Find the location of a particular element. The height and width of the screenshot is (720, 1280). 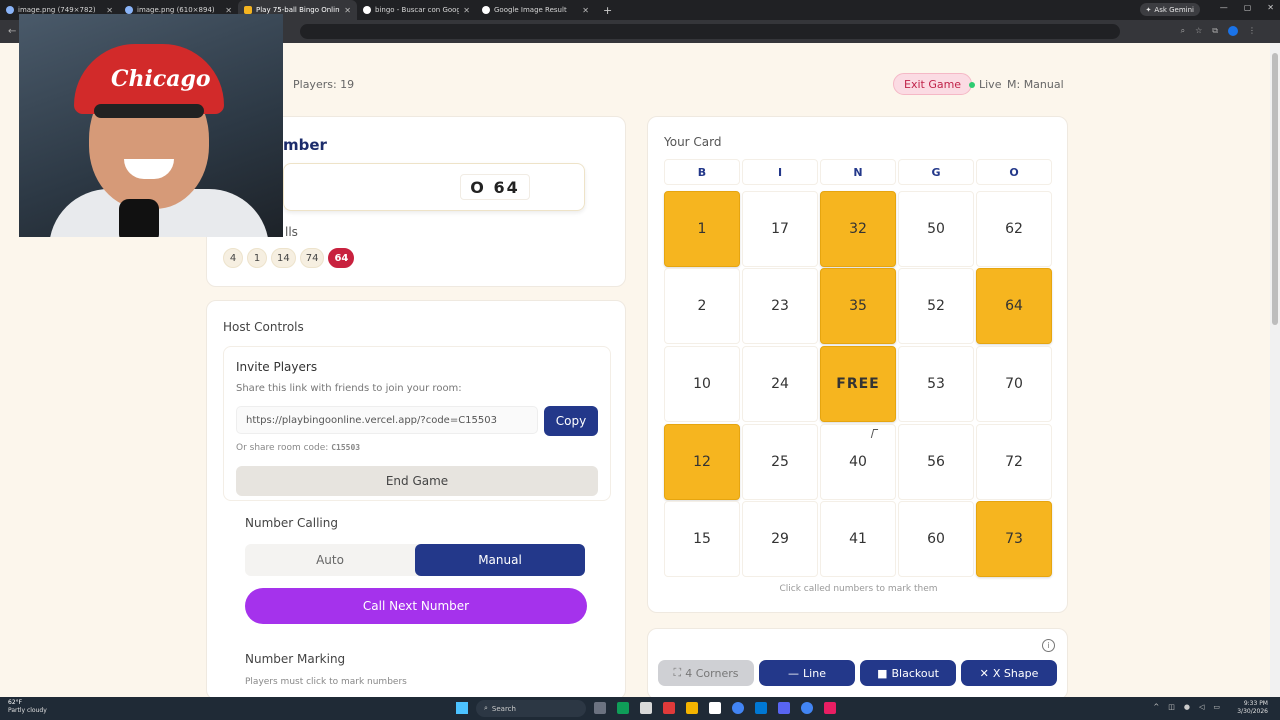

recent-calls-label: lls is located at coordinates (291, 232).